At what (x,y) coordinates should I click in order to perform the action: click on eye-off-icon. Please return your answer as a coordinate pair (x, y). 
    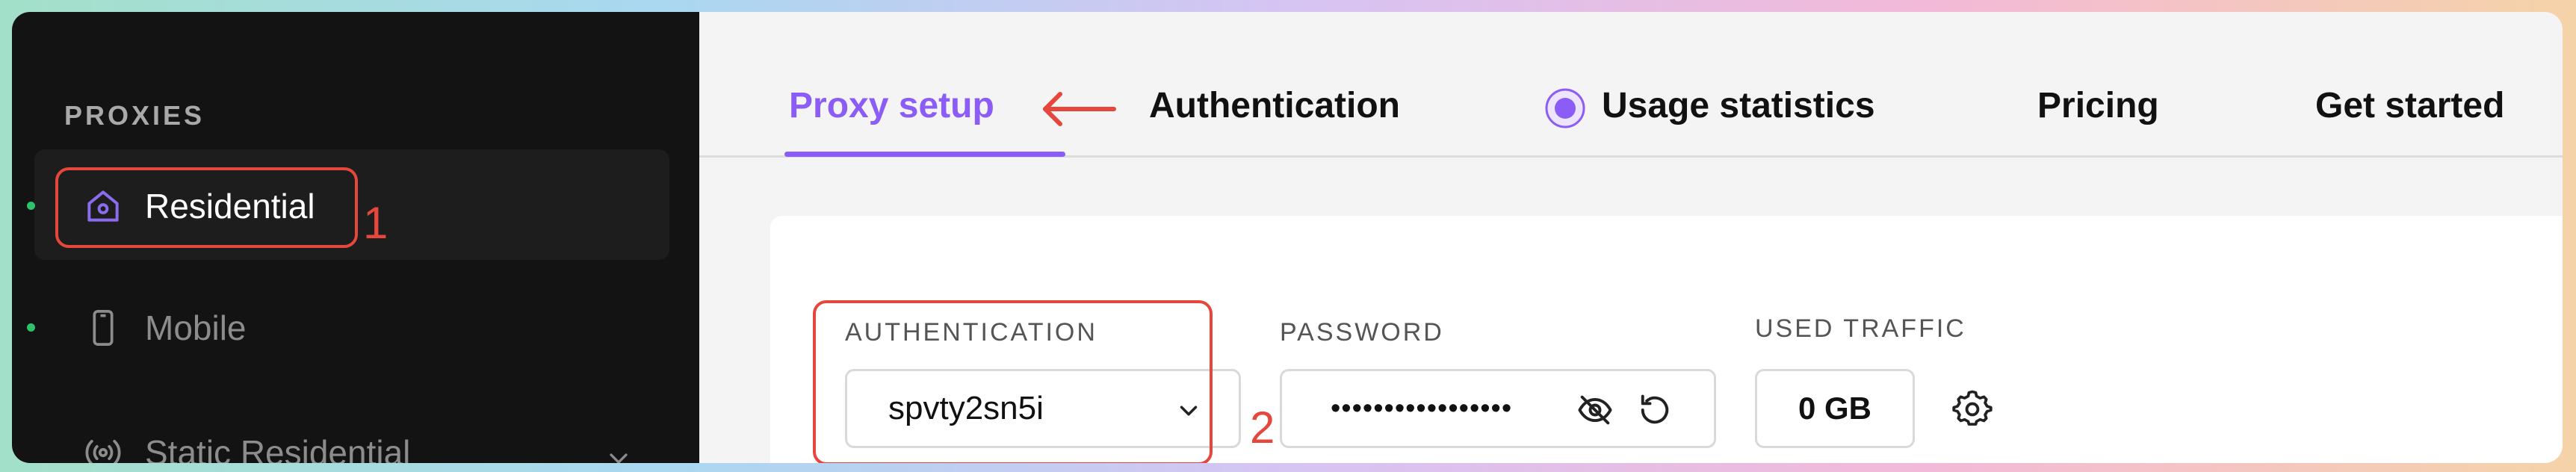
    Looking at the image, I should click on (1595, 414).